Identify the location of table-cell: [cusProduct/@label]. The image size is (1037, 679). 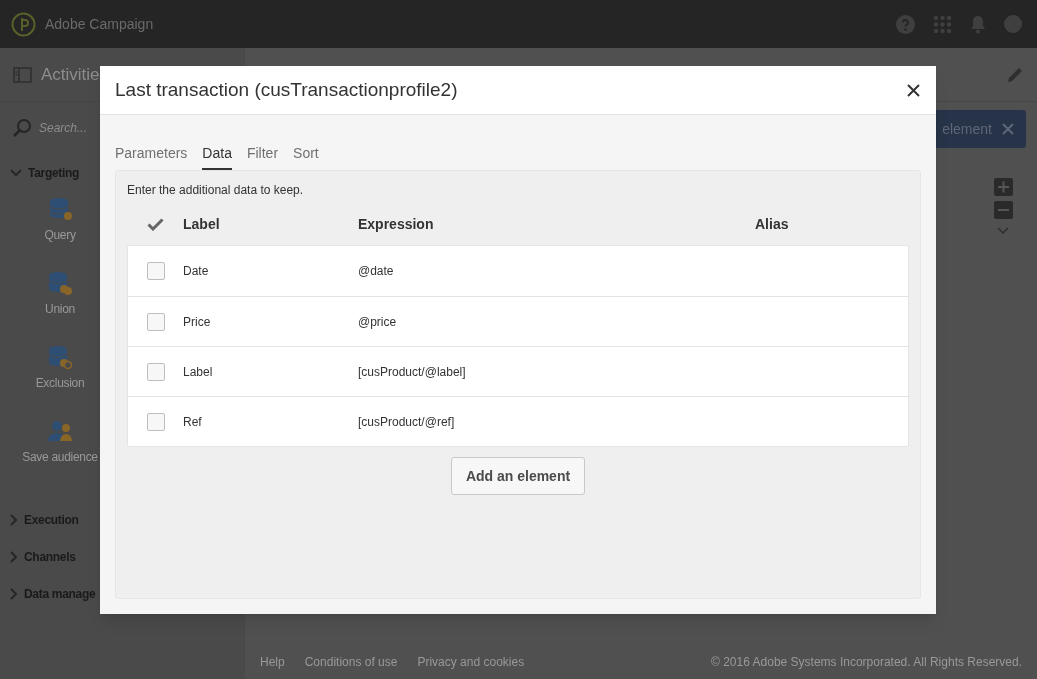
(412, 371).